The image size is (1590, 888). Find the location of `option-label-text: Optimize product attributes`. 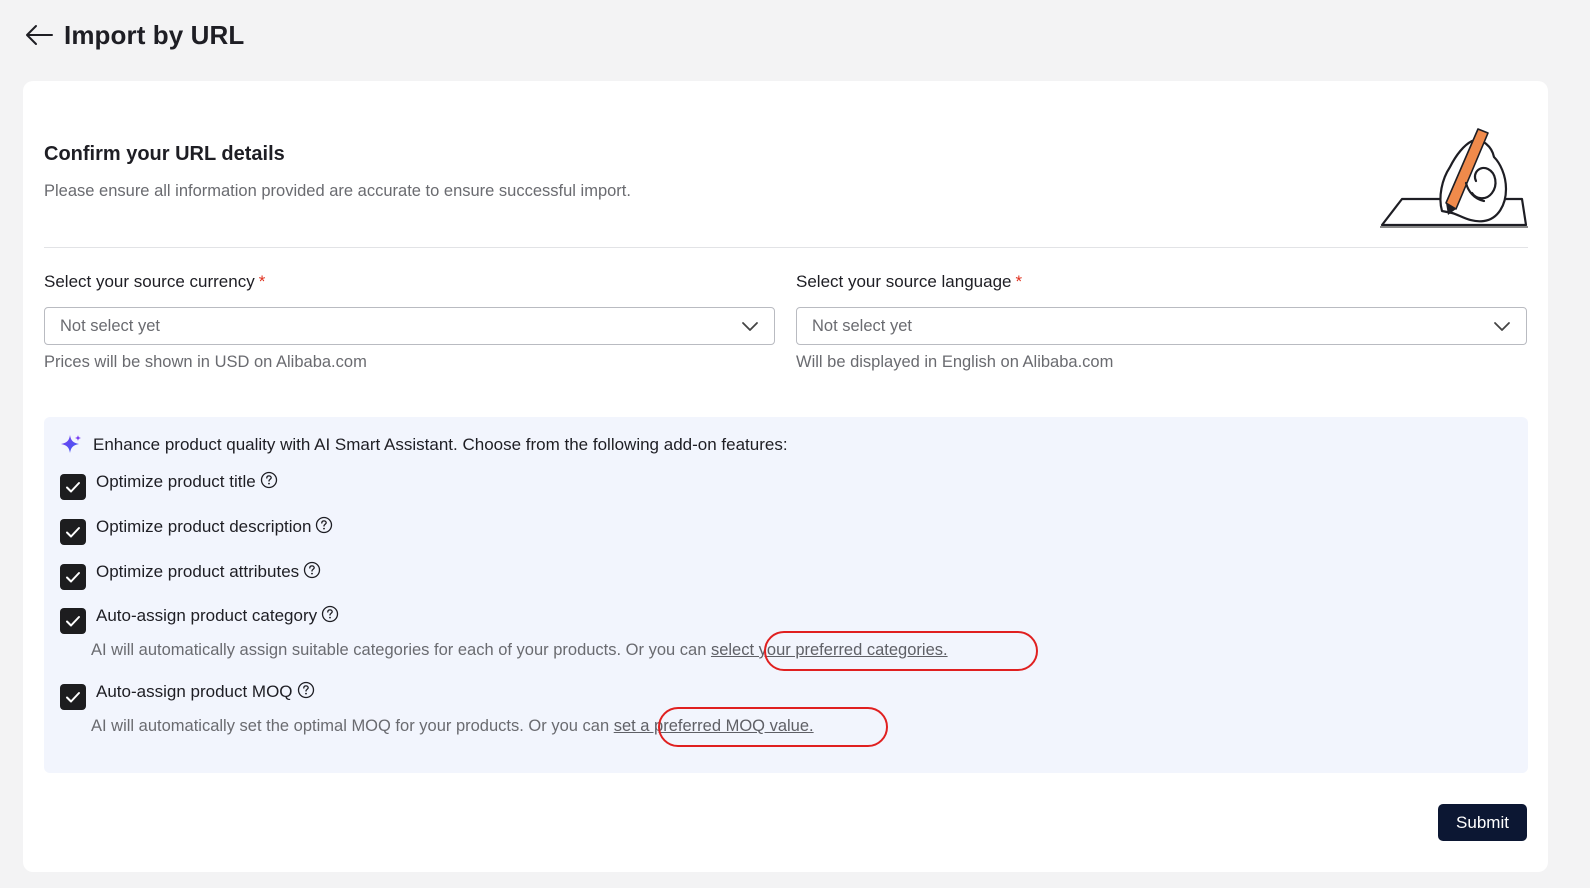

option-label-text: Optimize product attributes is located at coordinates (198, 571).